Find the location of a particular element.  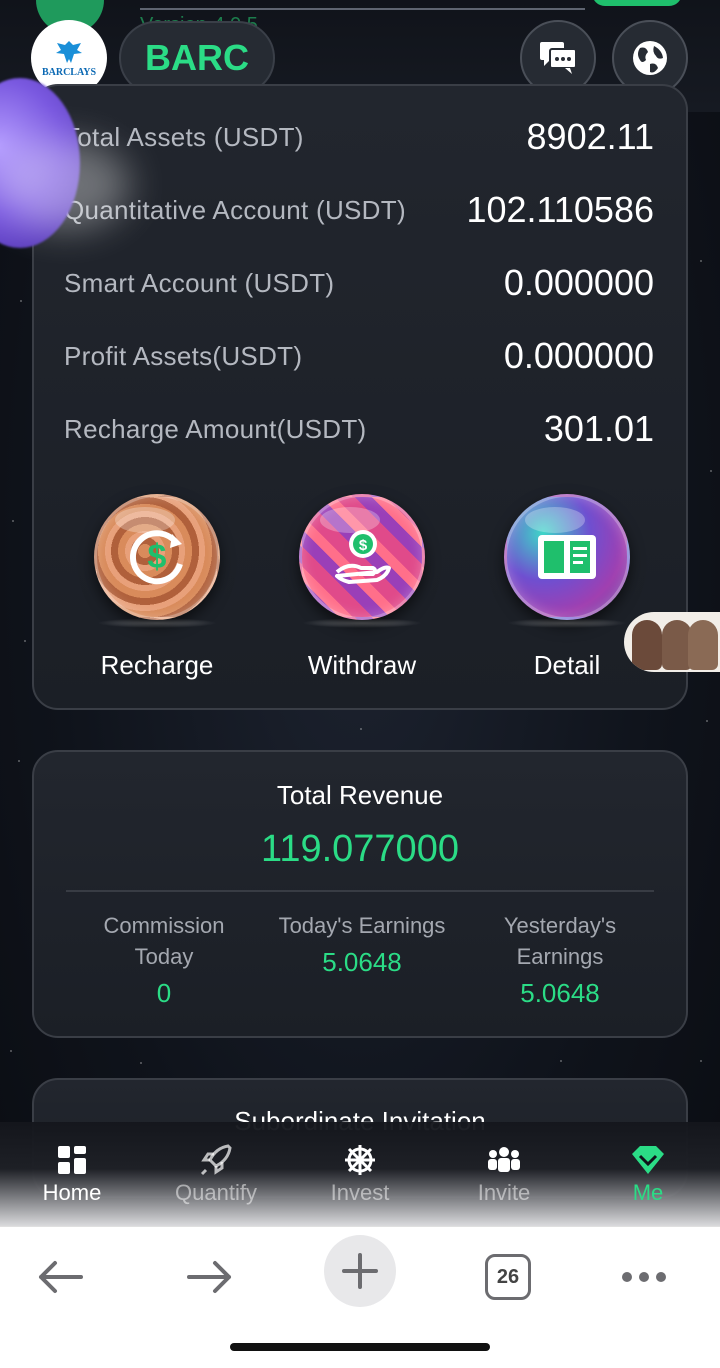

rocket-icon is located at coordinates (216, 1160).